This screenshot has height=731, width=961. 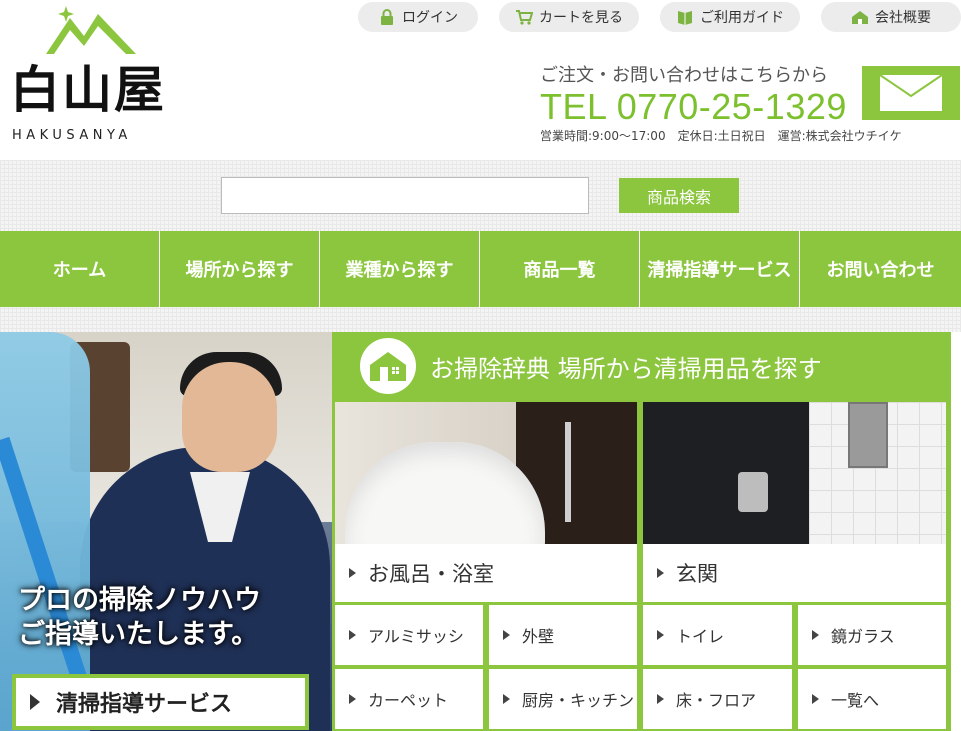 I want to click on place-floor: 床・フロア, so click(x=717, y=699).